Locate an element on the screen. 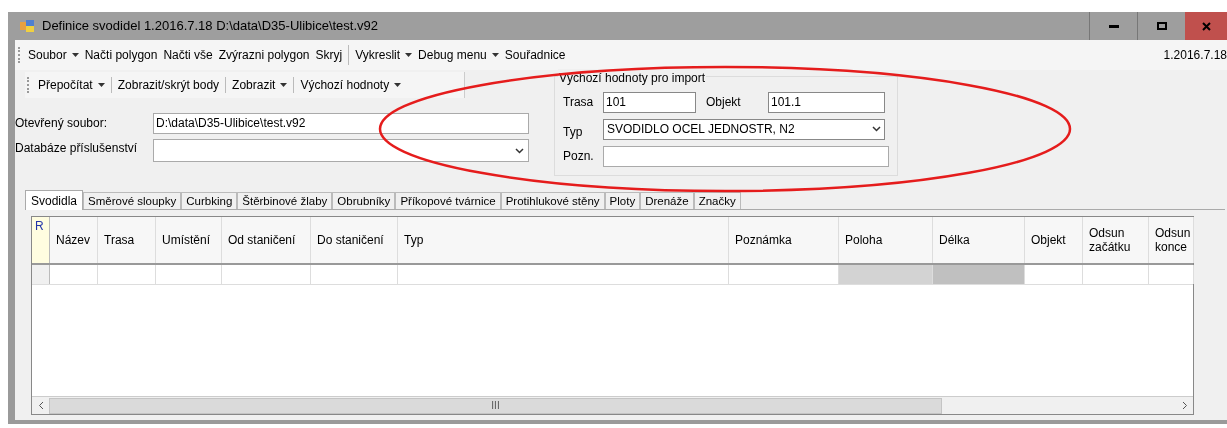  version-label: 1.2016.7.18 is located at coordinates (1195, 55).